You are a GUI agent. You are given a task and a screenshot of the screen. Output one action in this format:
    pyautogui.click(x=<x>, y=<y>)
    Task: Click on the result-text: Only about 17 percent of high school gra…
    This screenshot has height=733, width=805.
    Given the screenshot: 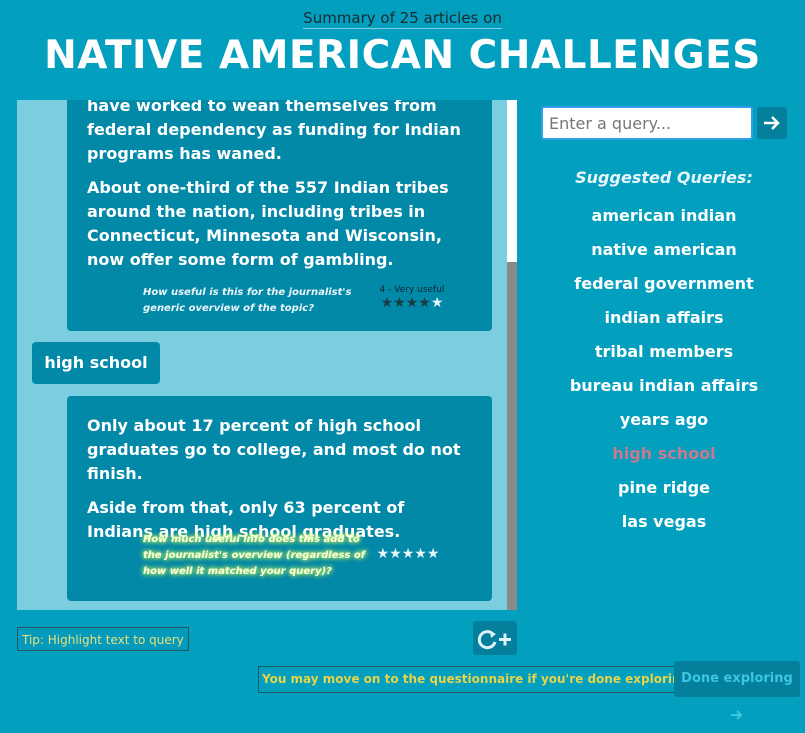 What is the action you would take?
    pyautogui.click(x=279, y=450)
    